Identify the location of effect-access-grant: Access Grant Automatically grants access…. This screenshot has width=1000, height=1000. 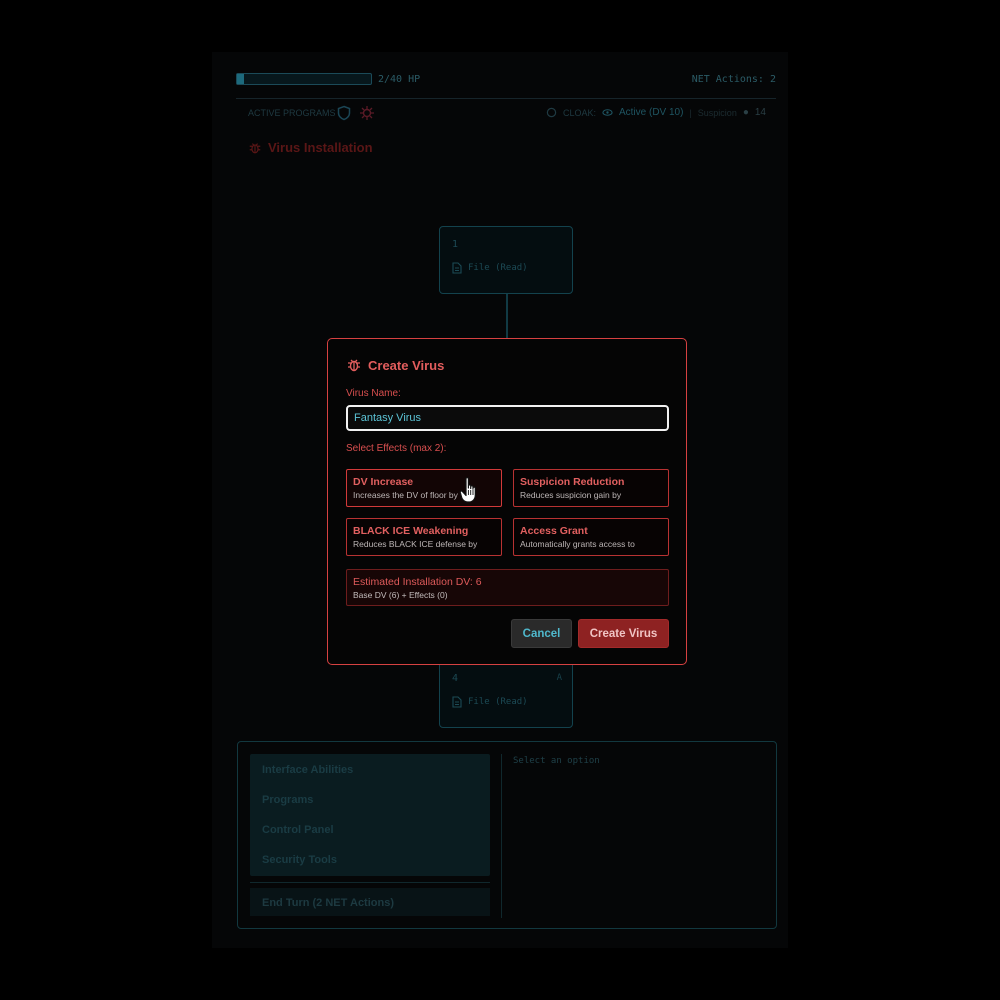
(591, 537).